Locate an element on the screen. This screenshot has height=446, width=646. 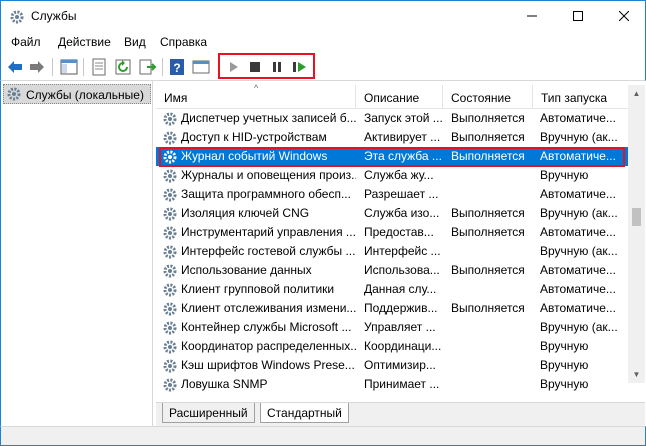
tab-extended: Расширенный is located at coordinates (208, 413).